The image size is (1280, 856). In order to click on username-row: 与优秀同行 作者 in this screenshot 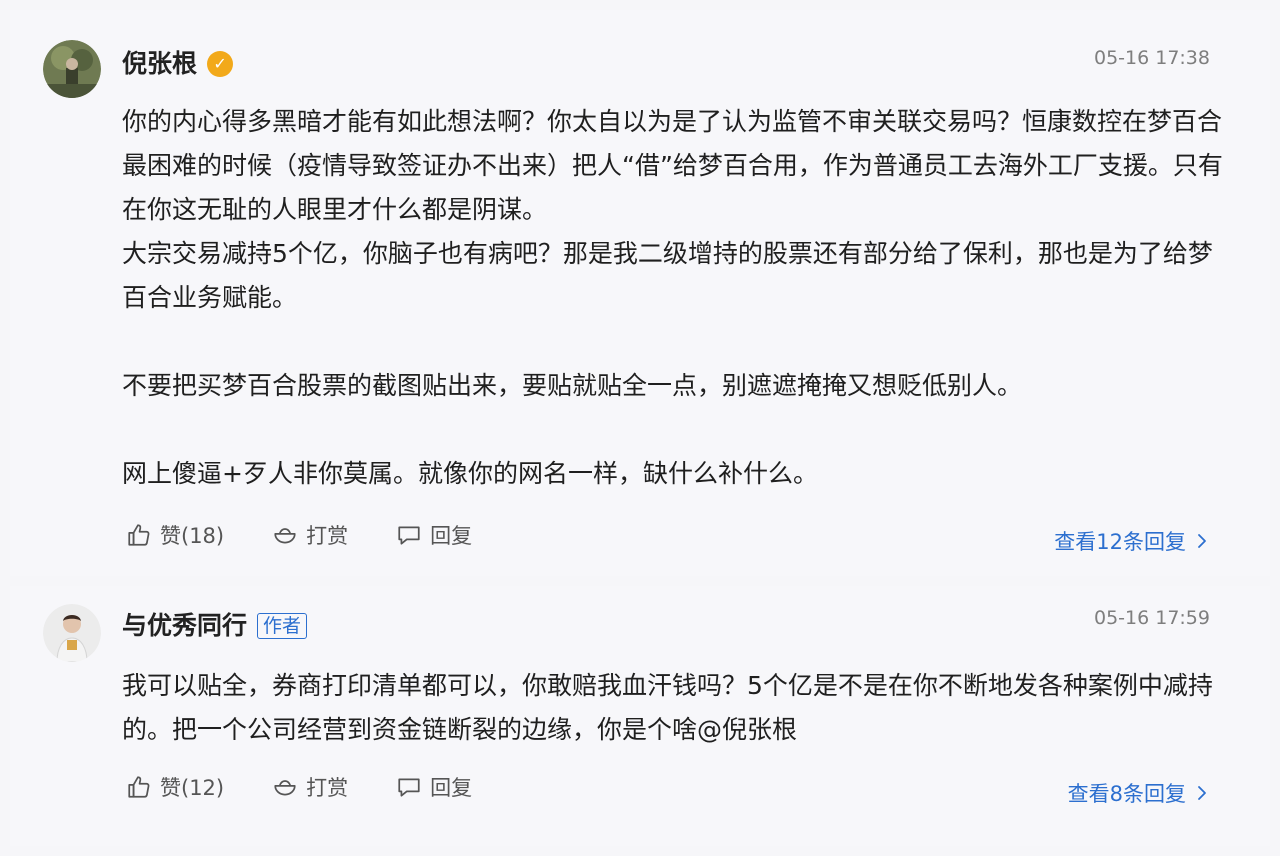, I will do `click(215, 626)`.